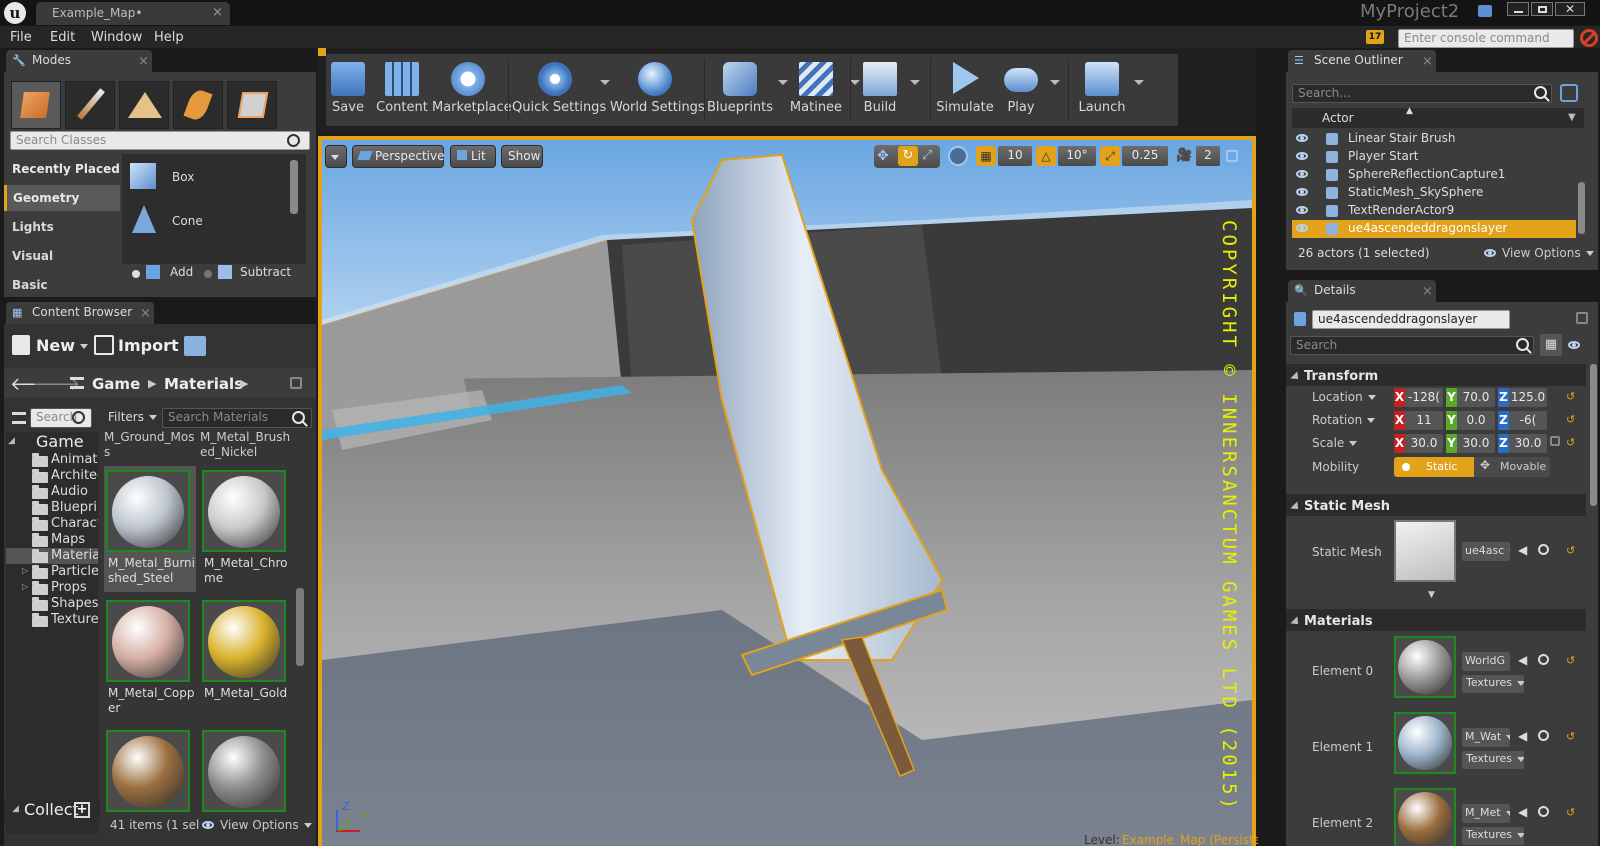 The image size is (1600, 846). I want to click on asset-tile: M_Metal_Copper, so click(150, 659).